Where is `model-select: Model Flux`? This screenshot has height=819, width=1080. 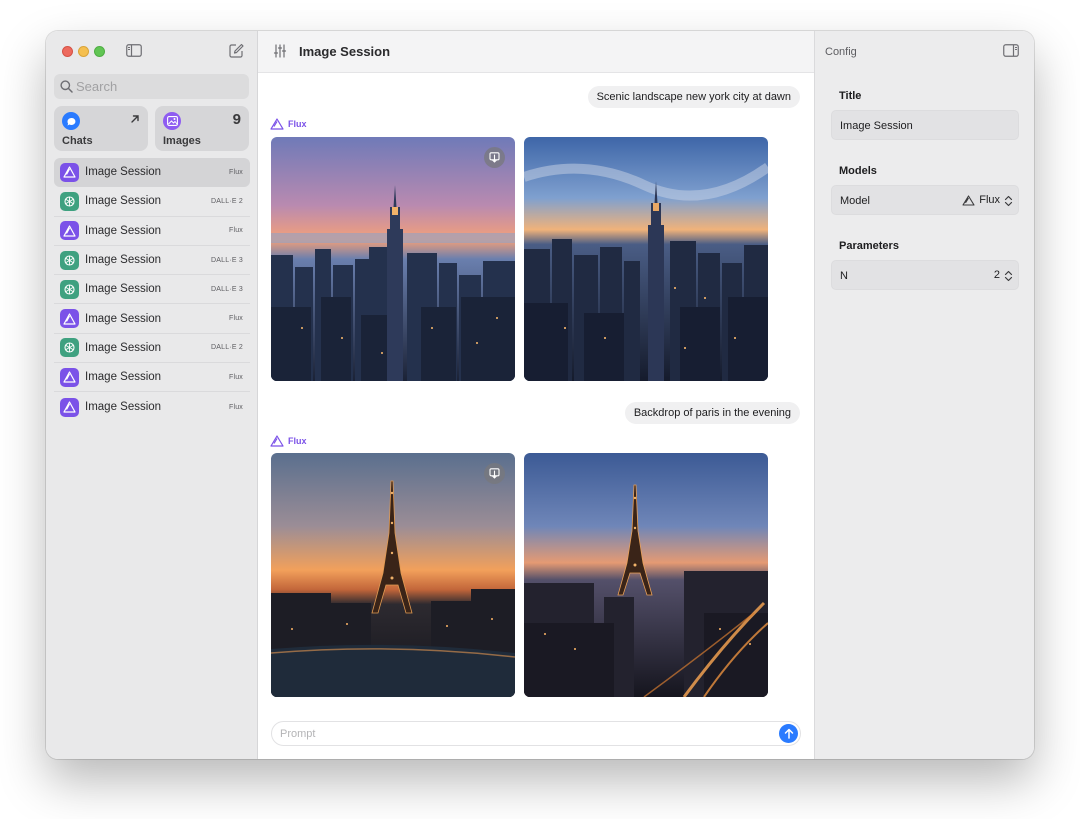 model-select: Model Flux is located at coordinates (925, 200).